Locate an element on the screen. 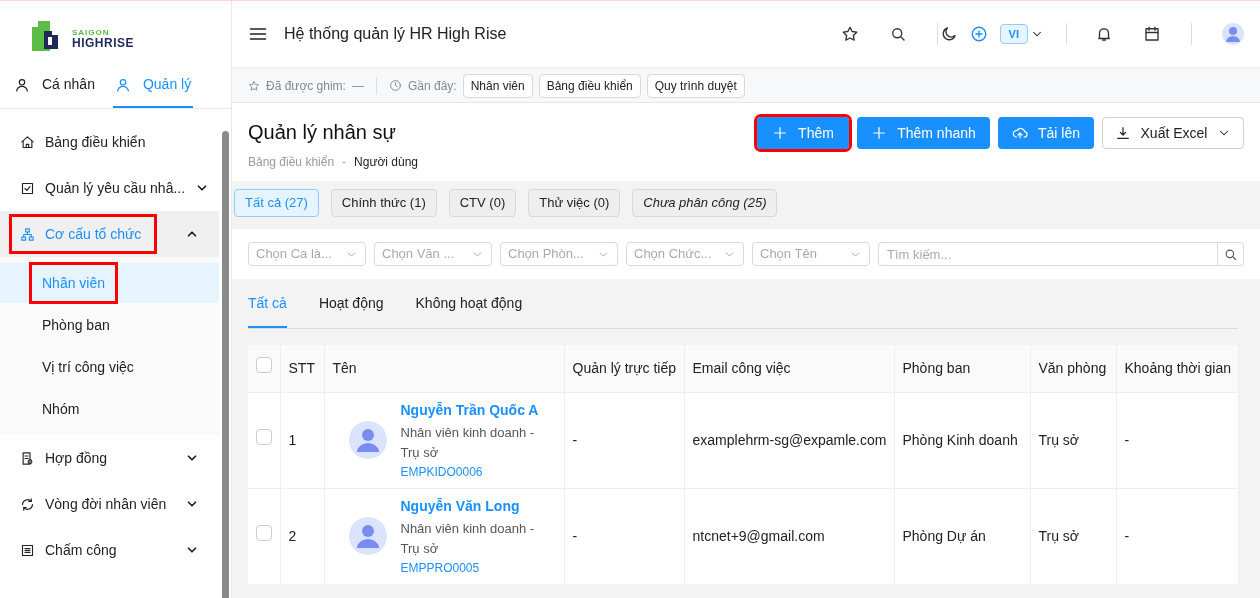 Image resolution: width=1260 pixels, height=598 pixels. sidebar-submenu-item: Phòng ban is located at coordinates (76, 325).